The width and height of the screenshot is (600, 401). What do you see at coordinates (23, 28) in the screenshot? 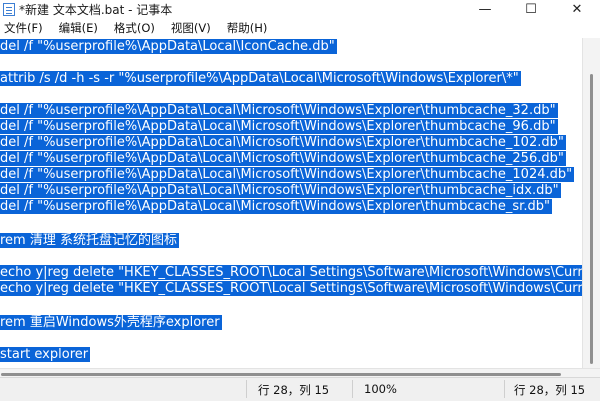
I see `menu-file: 文件(F)` at bounding box center [23, 28].